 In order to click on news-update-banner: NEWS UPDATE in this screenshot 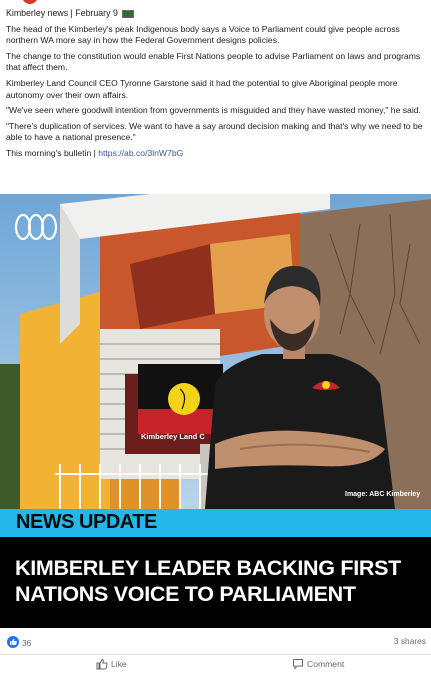, I will do `click(215, 523)`.